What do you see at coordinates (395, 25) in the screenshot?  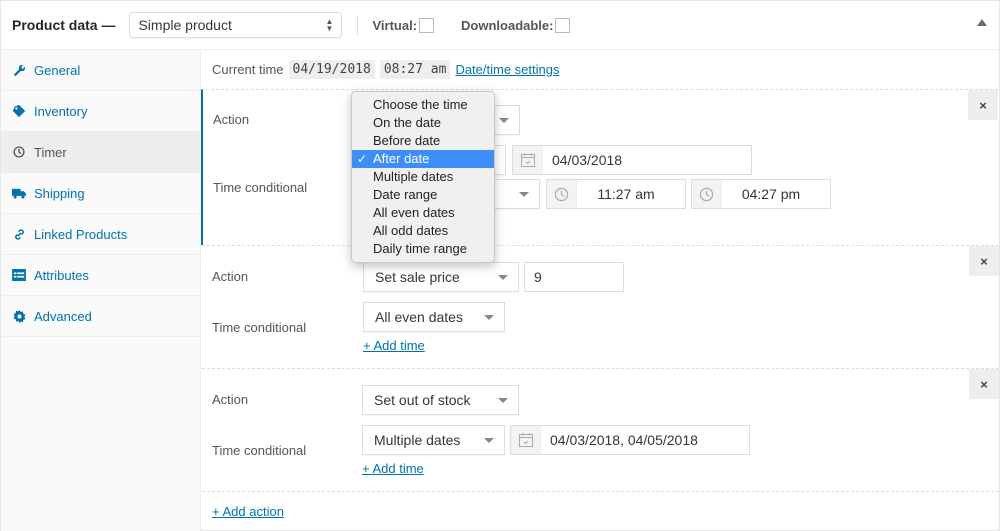 I see `virtual-label: Virtual:` at bounding box center [395, 25].